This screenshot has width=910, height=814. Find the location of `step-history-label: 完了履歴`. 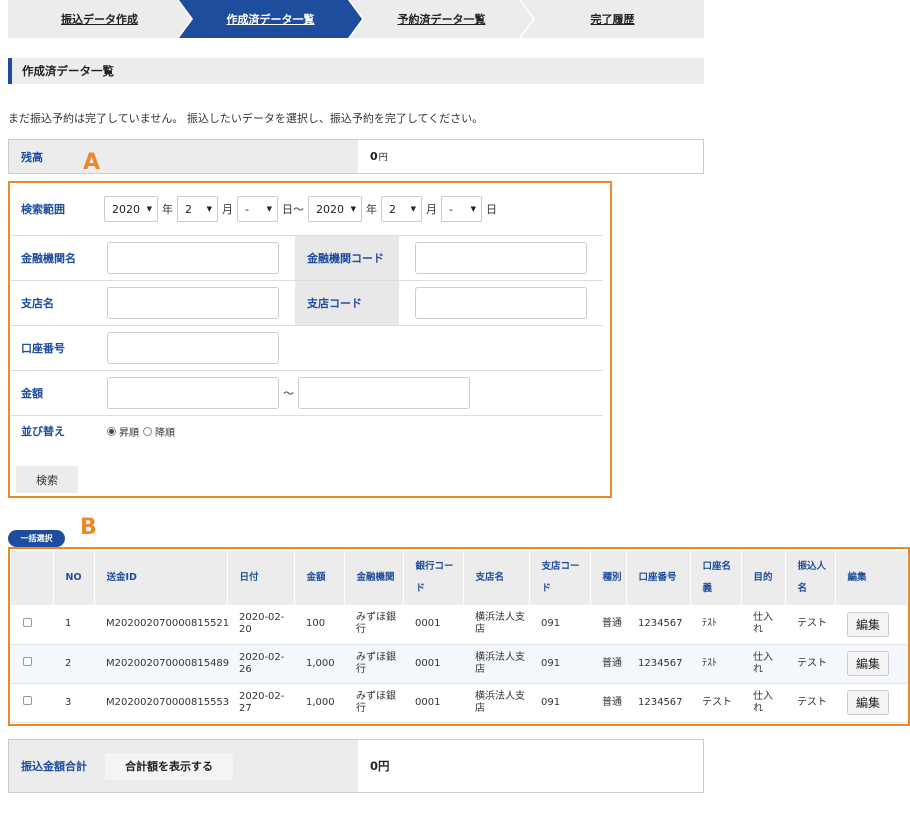

step-history-label: 完了履歴 is located at coordinates (613, 19).